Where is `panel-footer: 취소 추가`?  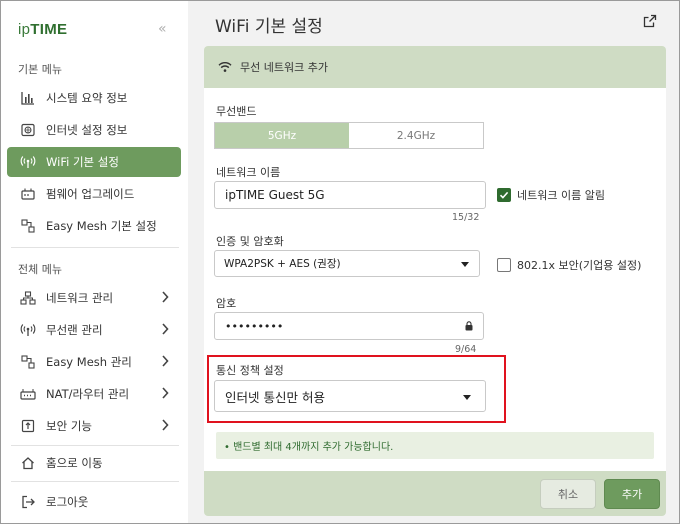
panel-footer: 취소 추가 is located at coordinates (435, 493).